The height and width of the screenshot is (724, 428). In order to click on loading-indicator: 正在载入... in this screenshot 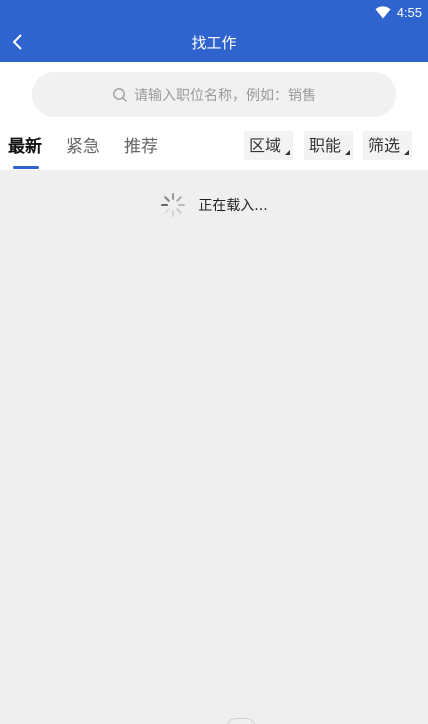, I will do `click(214, 205)`.